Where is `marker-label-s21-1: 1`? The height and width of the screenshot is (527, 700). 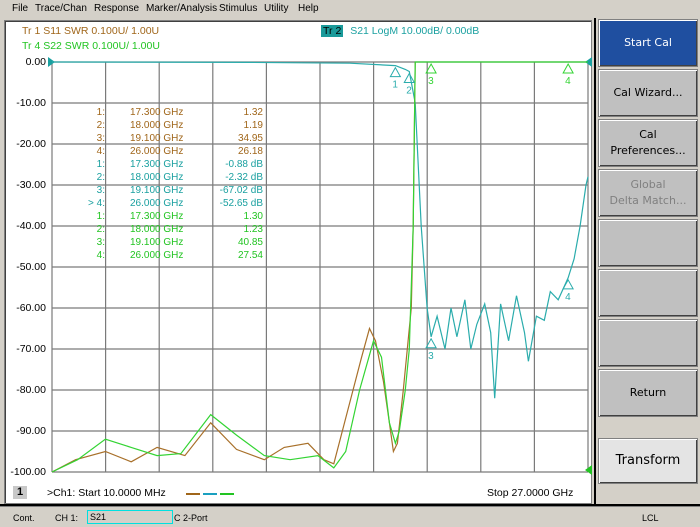
marker-label-s21-1: 1 is located at coordinates (395, 85).